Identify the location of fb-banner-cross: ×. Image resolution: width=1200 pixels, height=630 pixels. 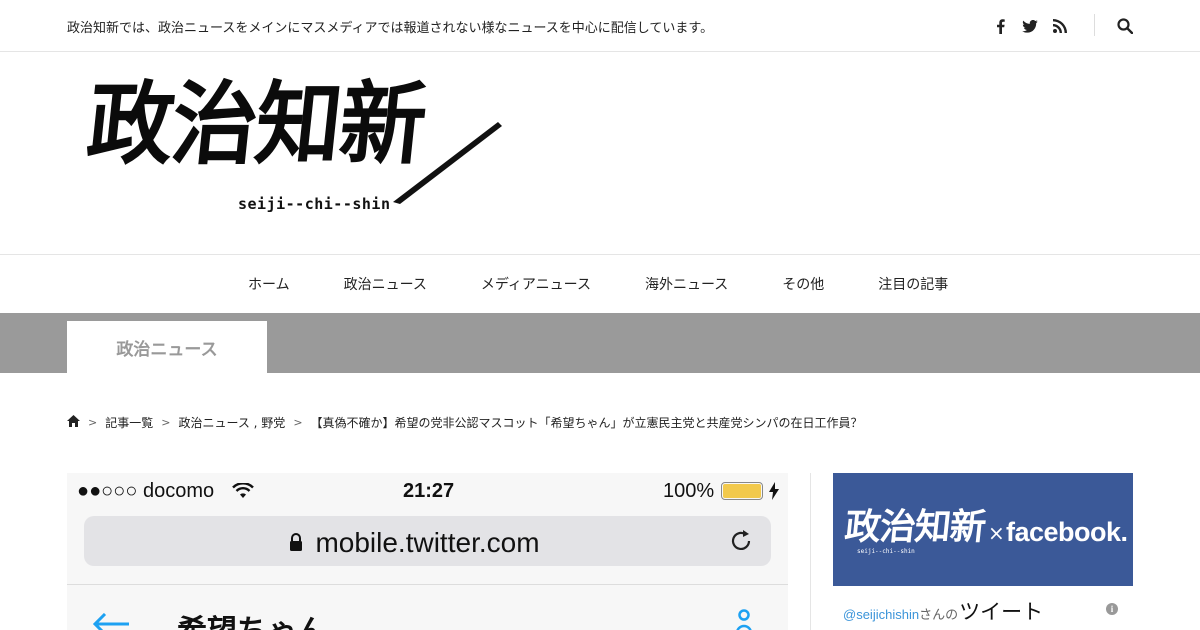
(996, 533).